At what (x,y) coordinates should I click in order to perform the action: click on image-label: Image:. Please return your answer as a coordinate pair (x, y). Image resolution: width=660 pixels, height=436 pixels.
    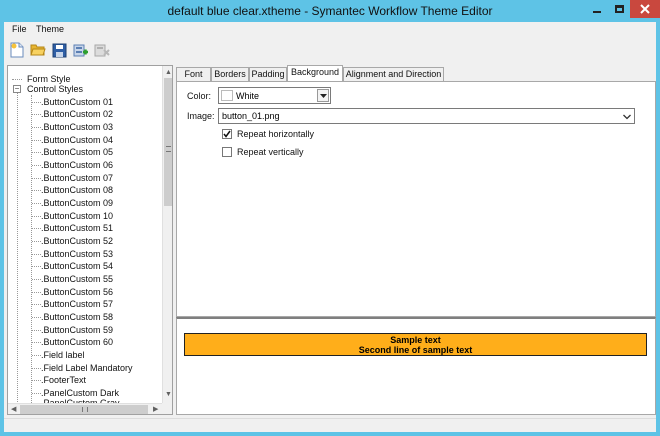
    Looking at the image, I should click on (201, 116).